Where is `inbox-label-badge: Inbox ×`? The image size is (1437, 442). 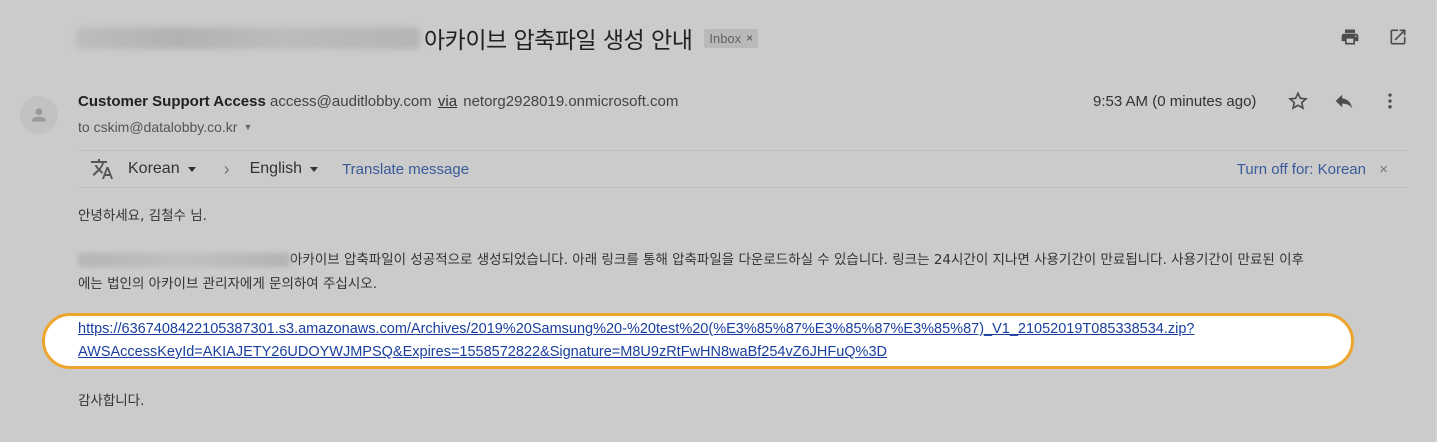 inbox-label-badge: Inbox × is located at coordinates (731, 38).